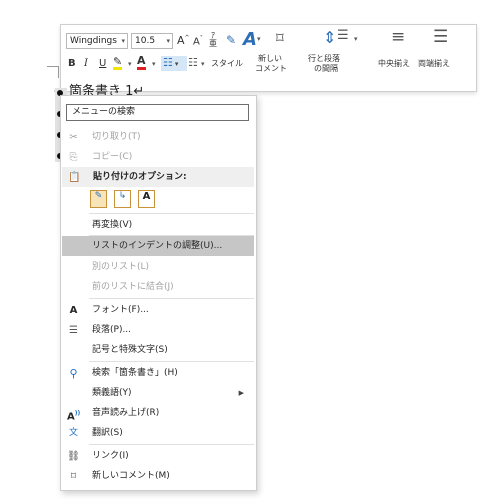  Describe the element at coordinates (73, 456) in the screenshot. I see `link-icon: ⛓` at that location.